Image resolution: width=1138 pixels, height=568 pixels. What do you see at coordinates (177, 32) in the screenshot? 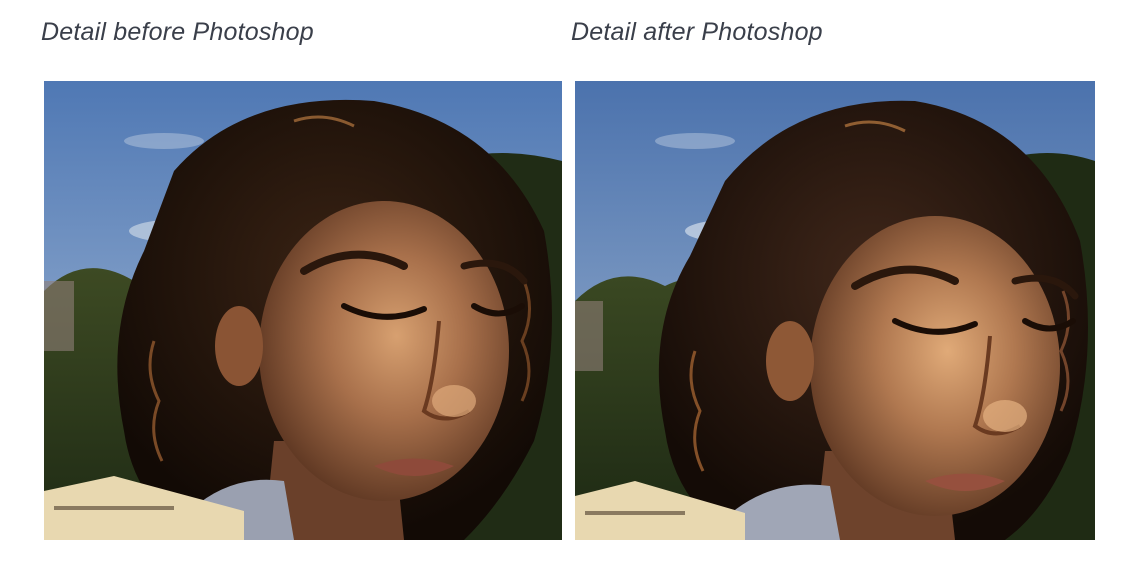
I see `caption-before: Detail before Photoshop` at bounding box center [177, 32].